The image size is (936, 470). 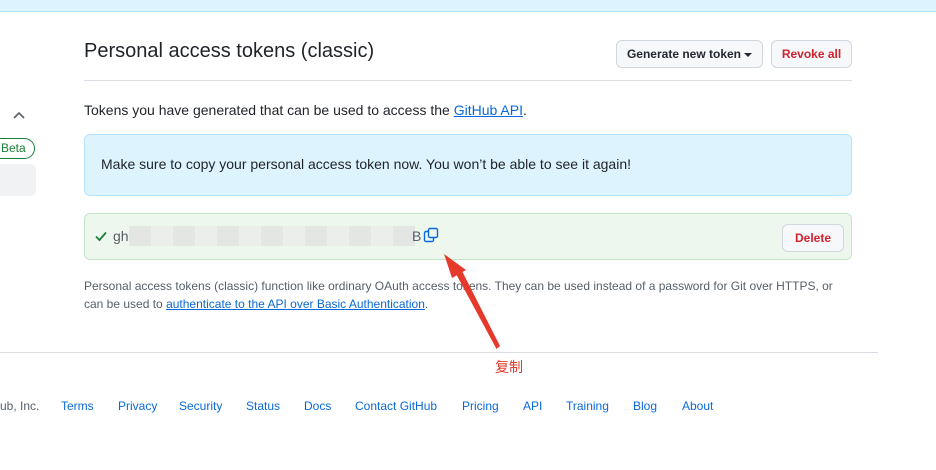 I want to click on token-prefix: gh, so click(x=121, y=236).